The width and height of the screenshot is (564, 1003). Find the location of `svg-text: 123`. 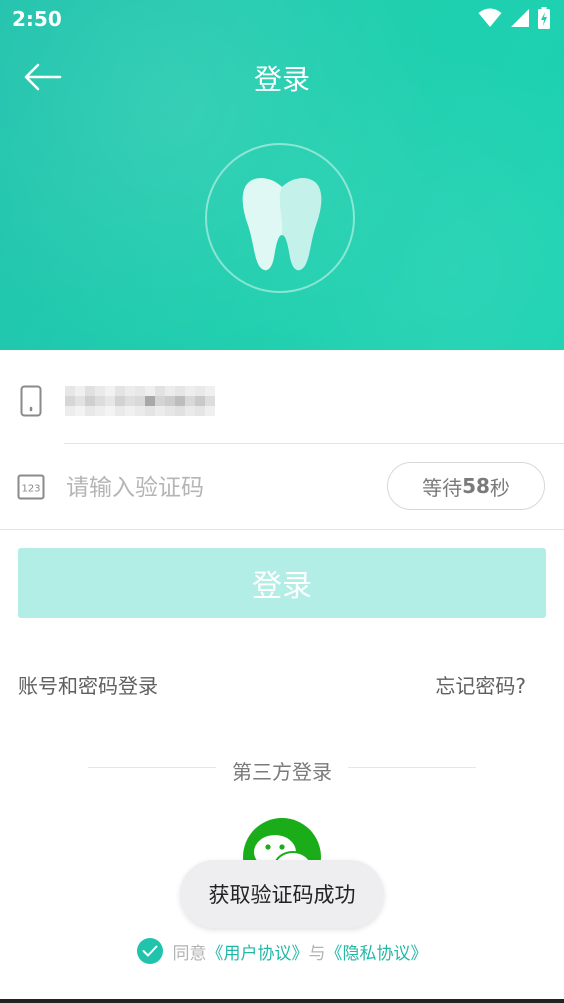

svg-text: 123 is located at coordinates (30, 489).